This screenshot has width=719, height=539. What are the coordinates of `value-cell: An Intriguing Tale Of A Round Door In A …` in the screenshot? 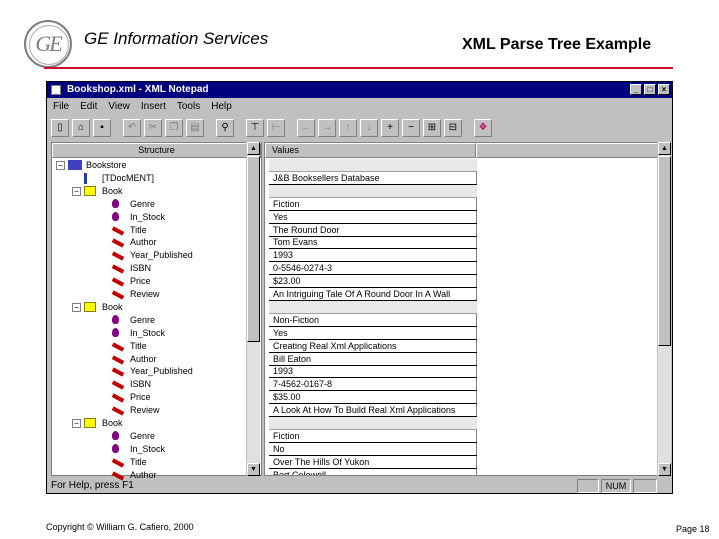 It's located at (373, 294).